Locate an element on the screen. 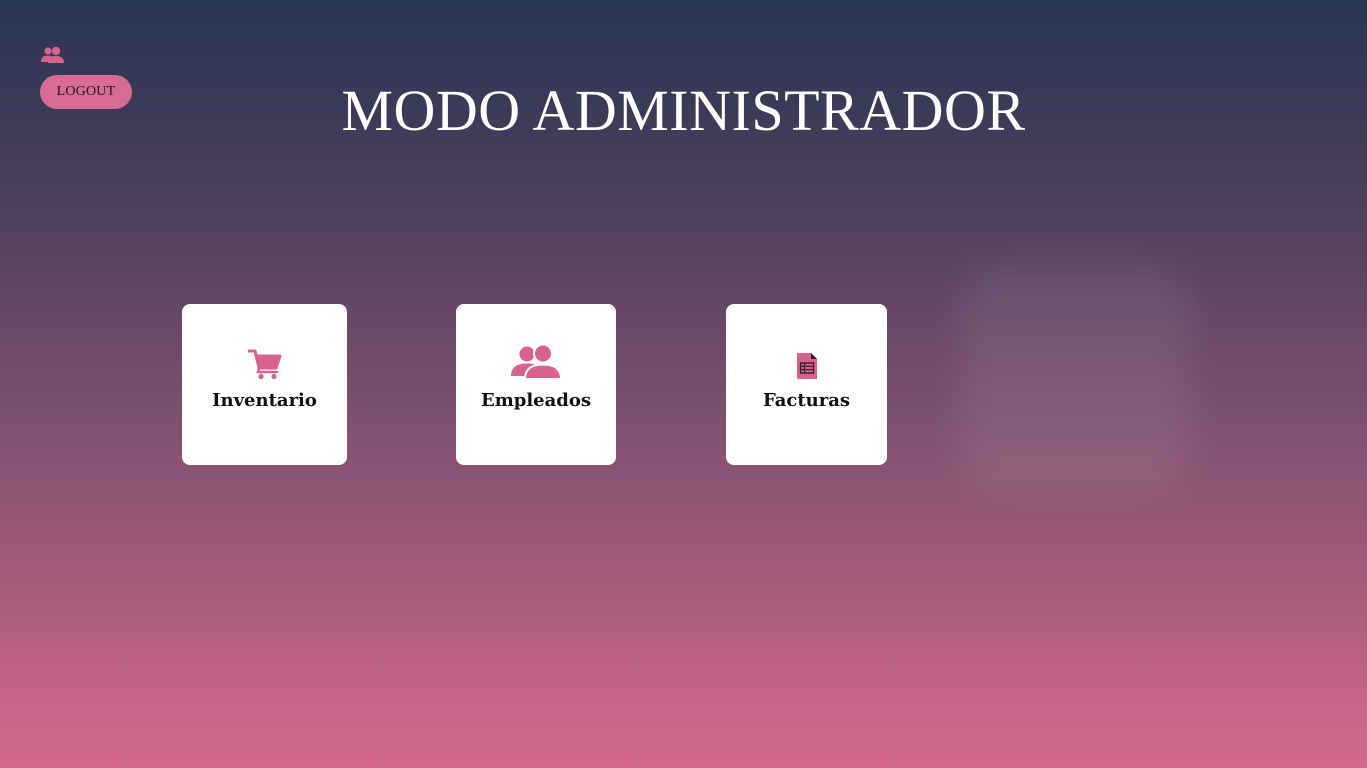 The image size is (1367, 768). empleados-card: Empleados is located at coordinates (536, 384).